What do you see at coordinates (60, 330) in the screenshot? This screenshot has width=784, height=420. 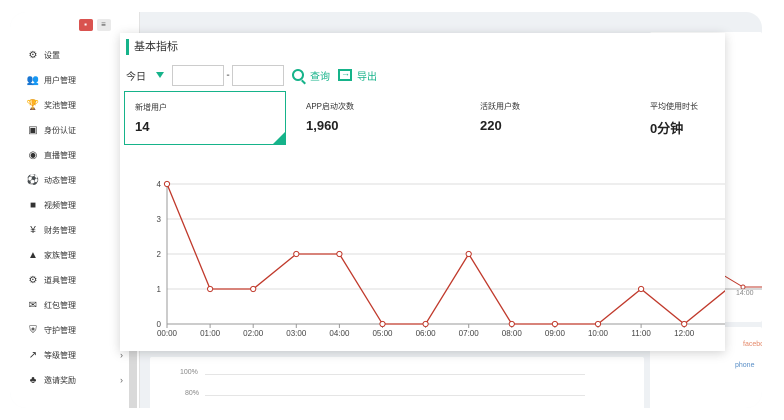 I see `sidebar-item-label: 守护管理` at bounding box center [60, 330].